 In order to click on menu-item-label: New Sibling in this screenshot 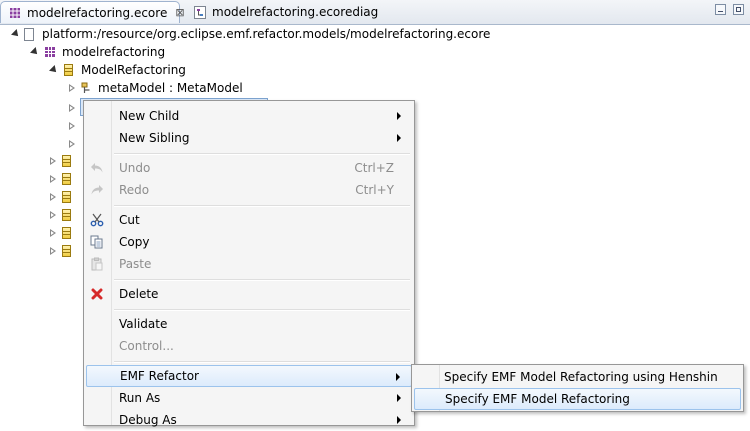, I will do `click(154, 138)`.